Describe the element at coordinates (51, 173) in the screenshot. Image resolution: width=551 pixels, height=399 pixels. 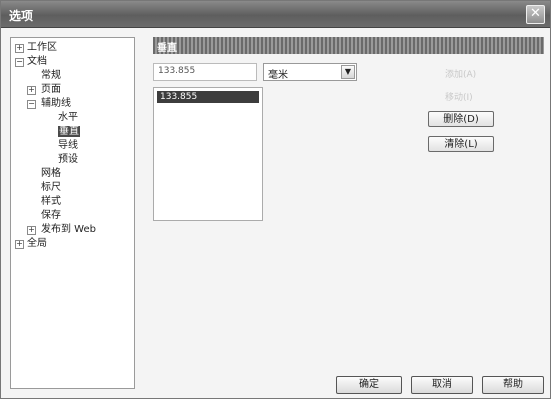
I see `tree-item-grid: 网格` at that location.